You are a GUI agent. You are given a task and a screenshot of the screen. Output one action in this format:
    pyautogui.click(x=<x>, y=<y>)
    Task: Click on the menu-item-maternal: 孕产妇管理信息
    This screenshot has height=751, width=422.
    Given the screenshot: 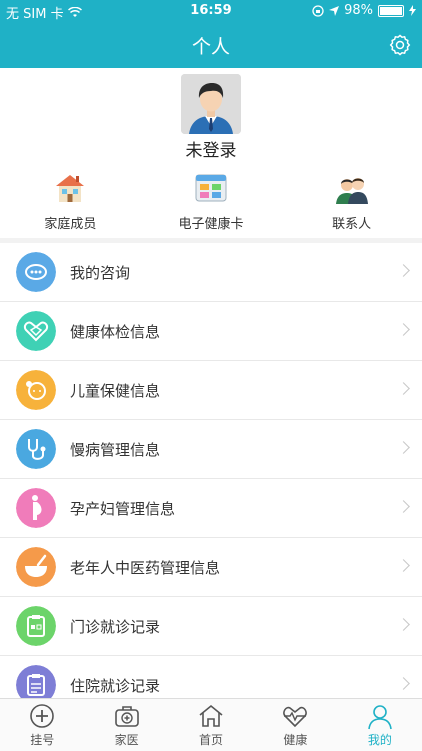 What is the action you would take?
    pyautogui.click(x=211, y=508)
    